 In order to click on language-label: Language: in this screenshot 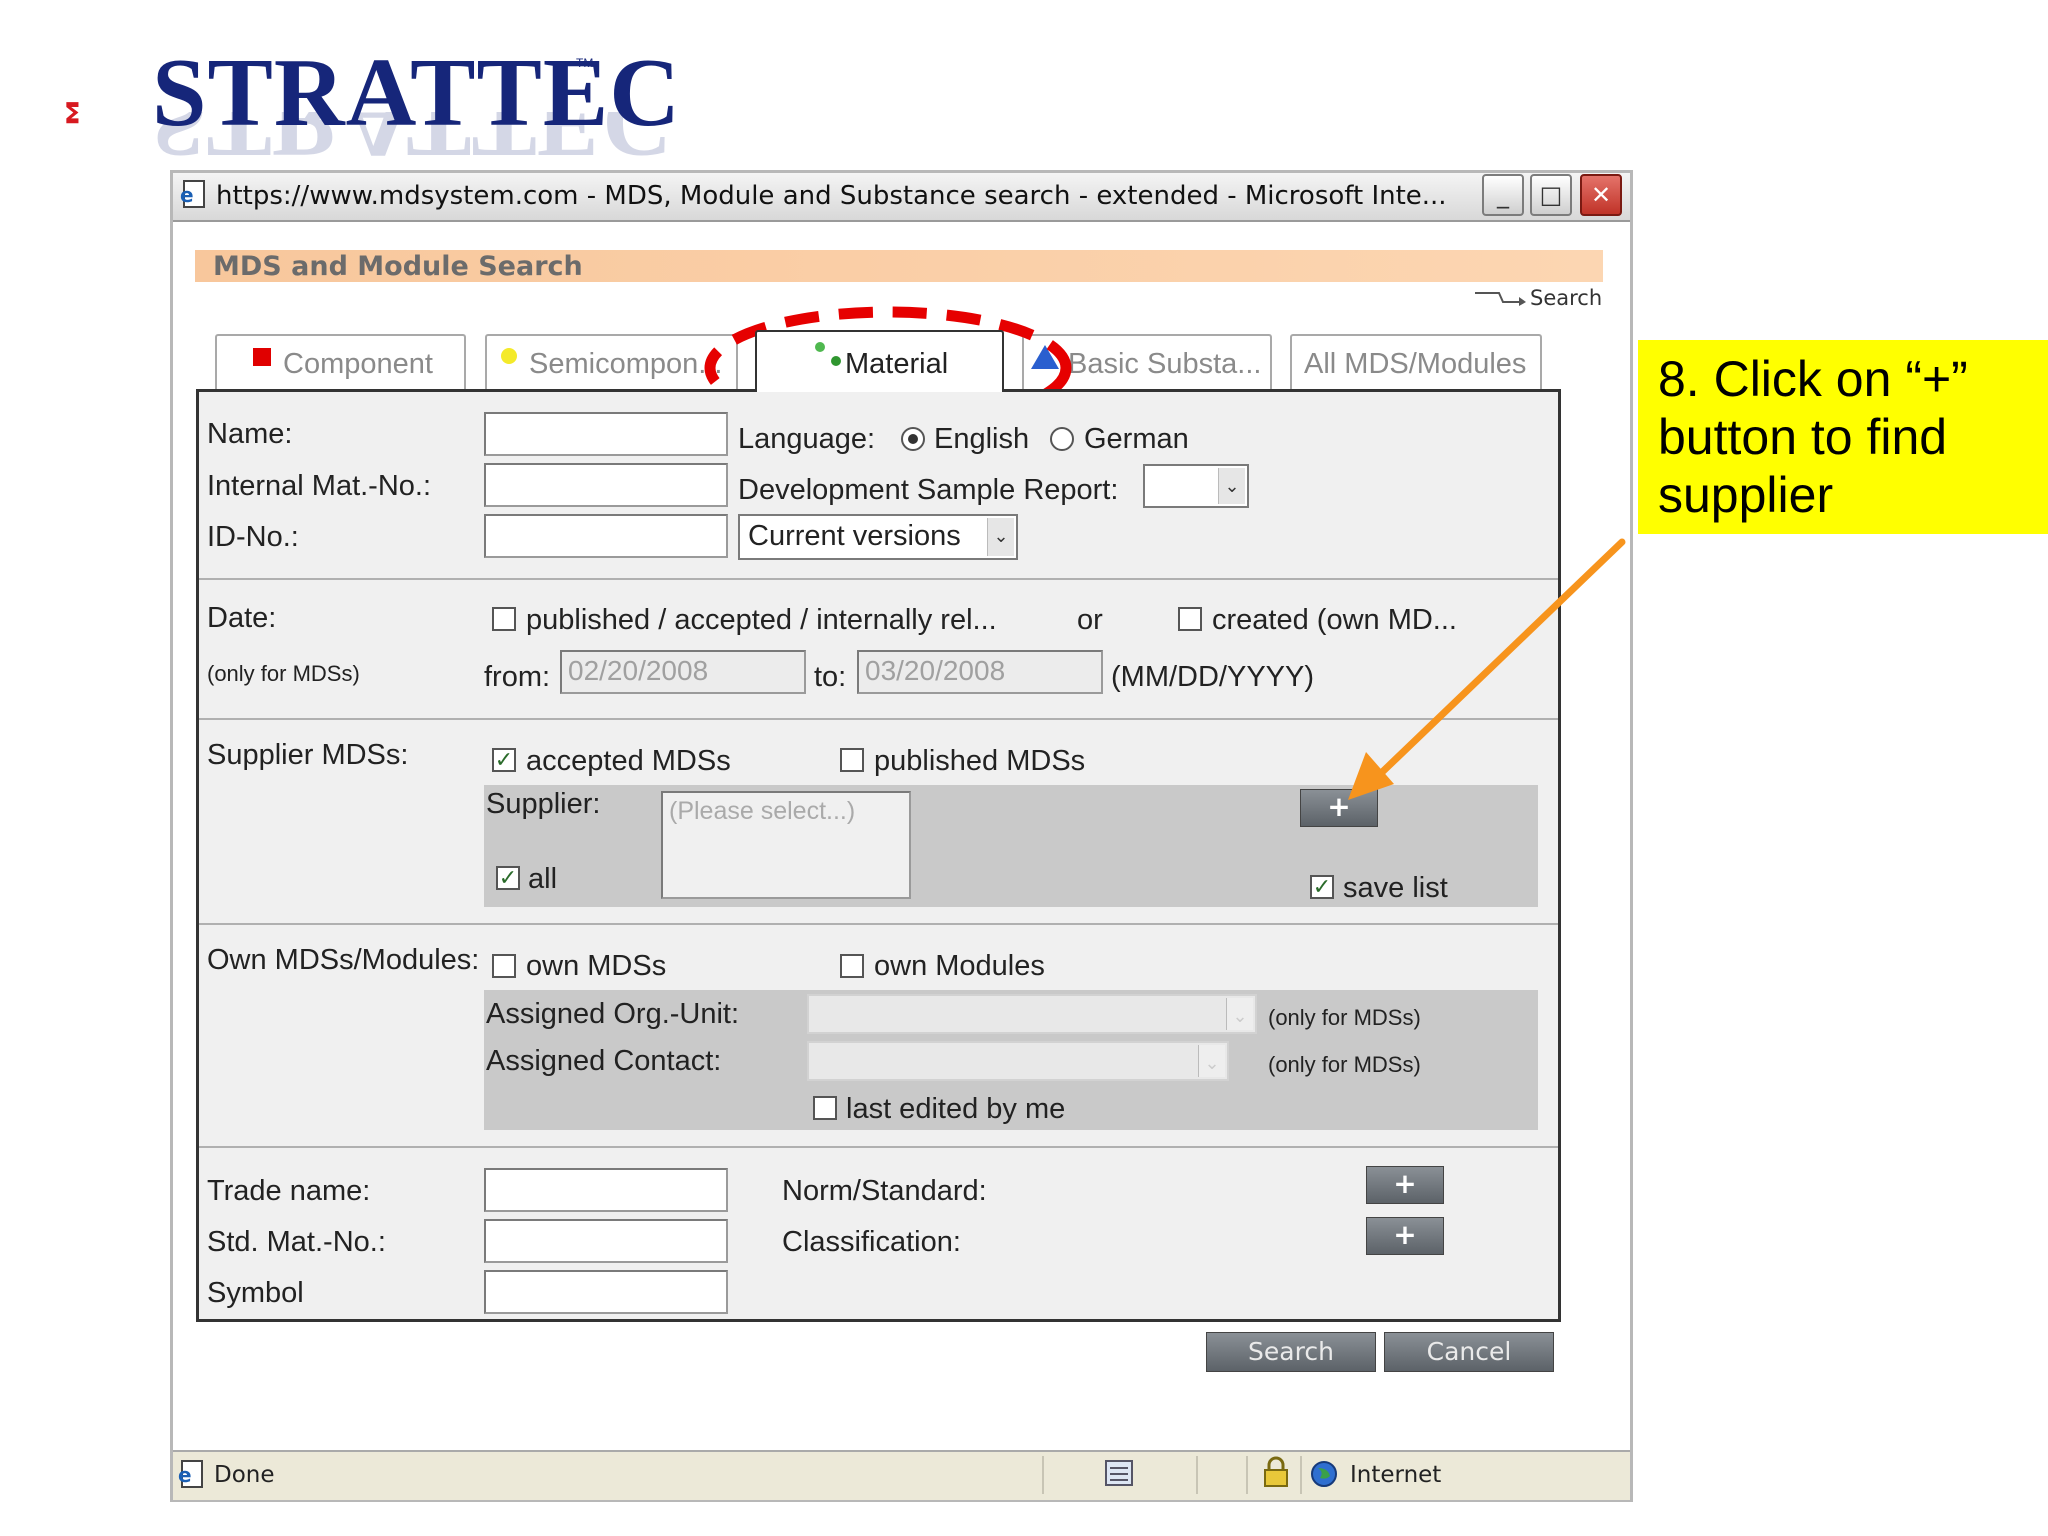, I will do `click(807, 439)`.